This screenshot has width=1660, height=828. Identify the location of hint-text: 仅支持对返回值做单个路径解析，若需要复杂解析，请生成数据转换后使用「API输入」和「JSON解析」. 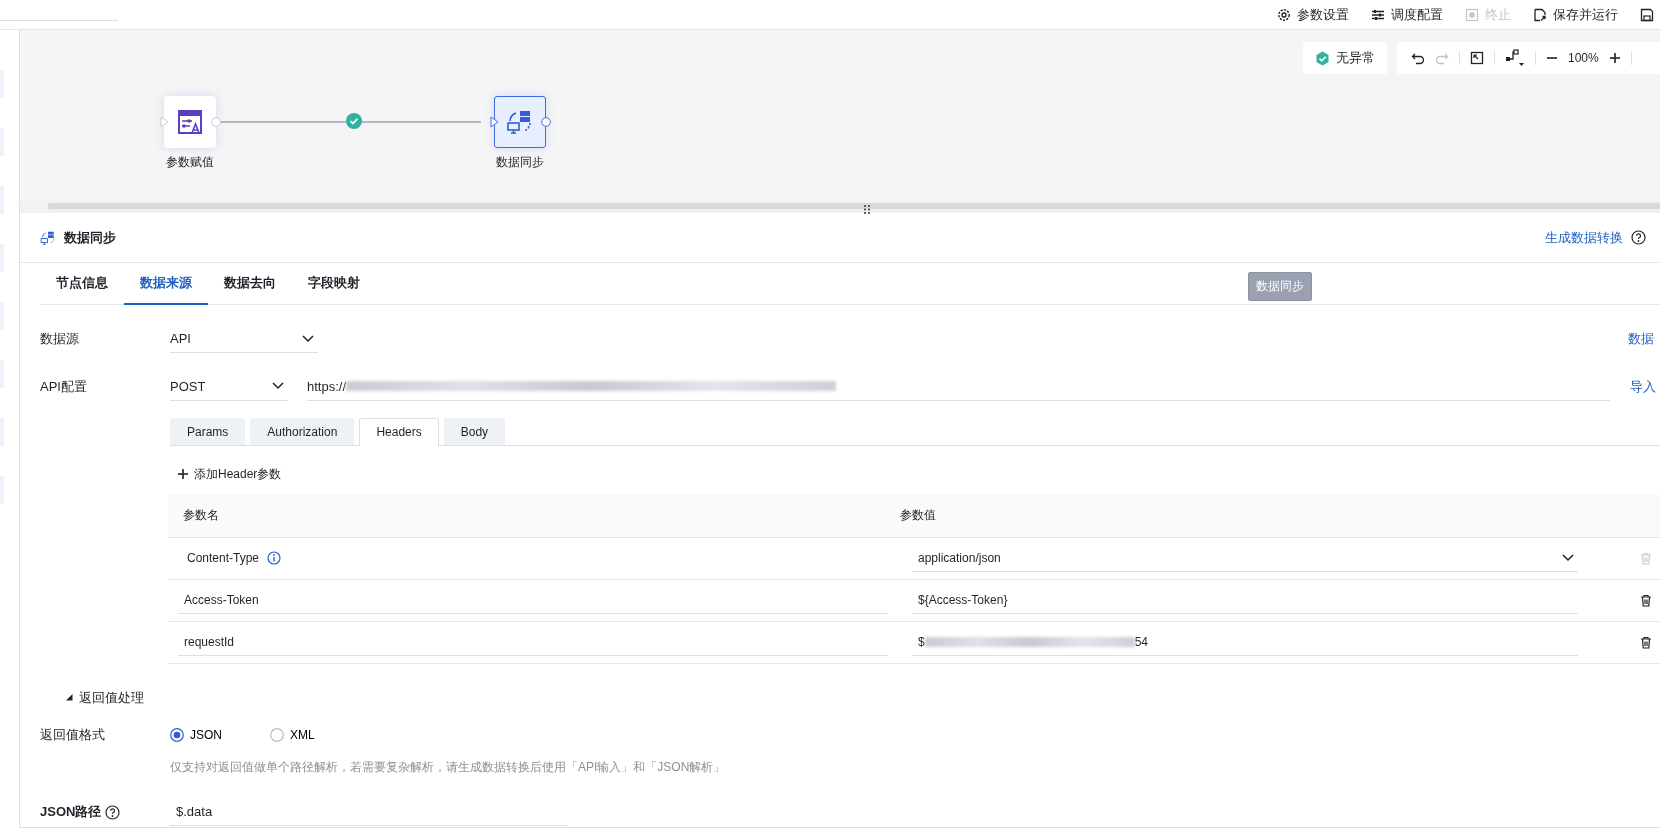
(448, 767).